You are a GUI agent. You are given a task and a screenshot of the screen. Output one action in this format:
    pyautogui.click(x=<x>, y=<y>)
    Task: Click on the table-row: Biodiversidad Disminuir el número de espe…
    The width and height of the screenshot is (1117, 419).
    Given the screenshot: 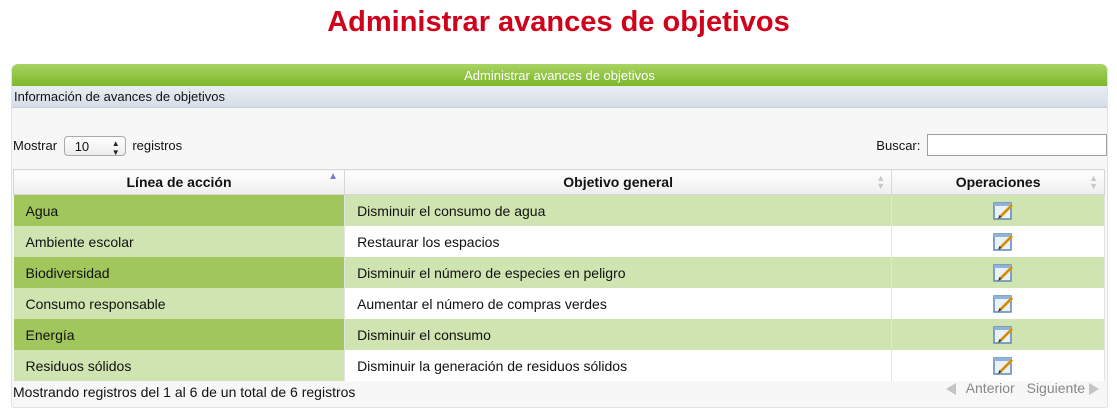 What is the action you would take?
    pyautogui.click(x=559, y=272)
    